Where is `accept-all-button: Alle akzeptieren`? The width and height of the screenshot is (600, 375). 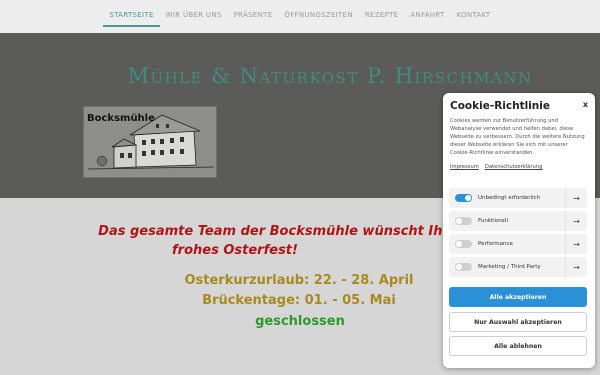
accept-all-button: Alle akzeptieren is located at coordinates (518, 297).